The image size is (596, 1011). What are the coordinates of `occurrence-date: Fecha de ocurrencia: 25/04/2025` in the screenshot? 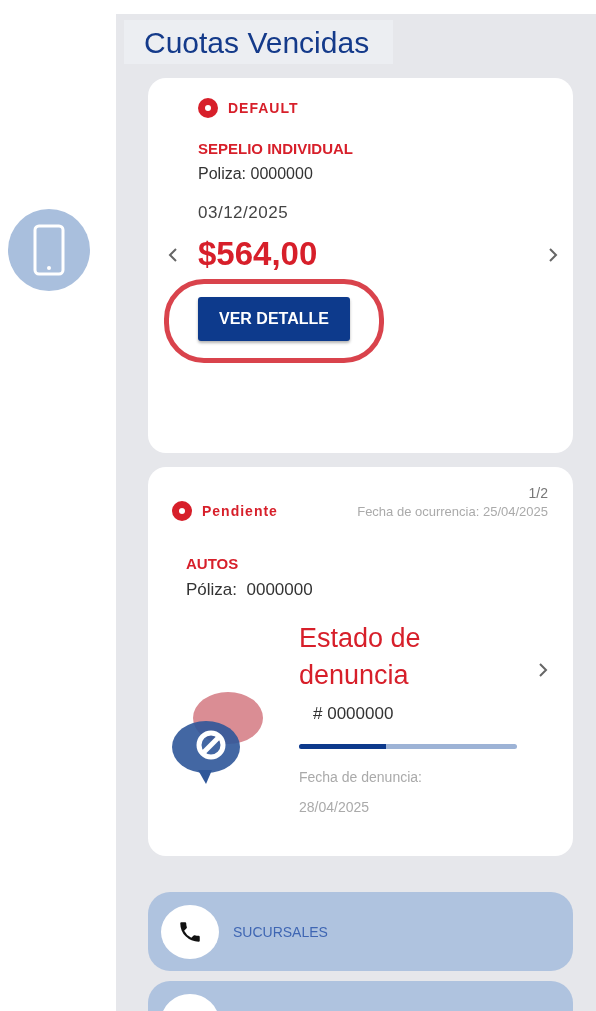 It's located at (452, 511).